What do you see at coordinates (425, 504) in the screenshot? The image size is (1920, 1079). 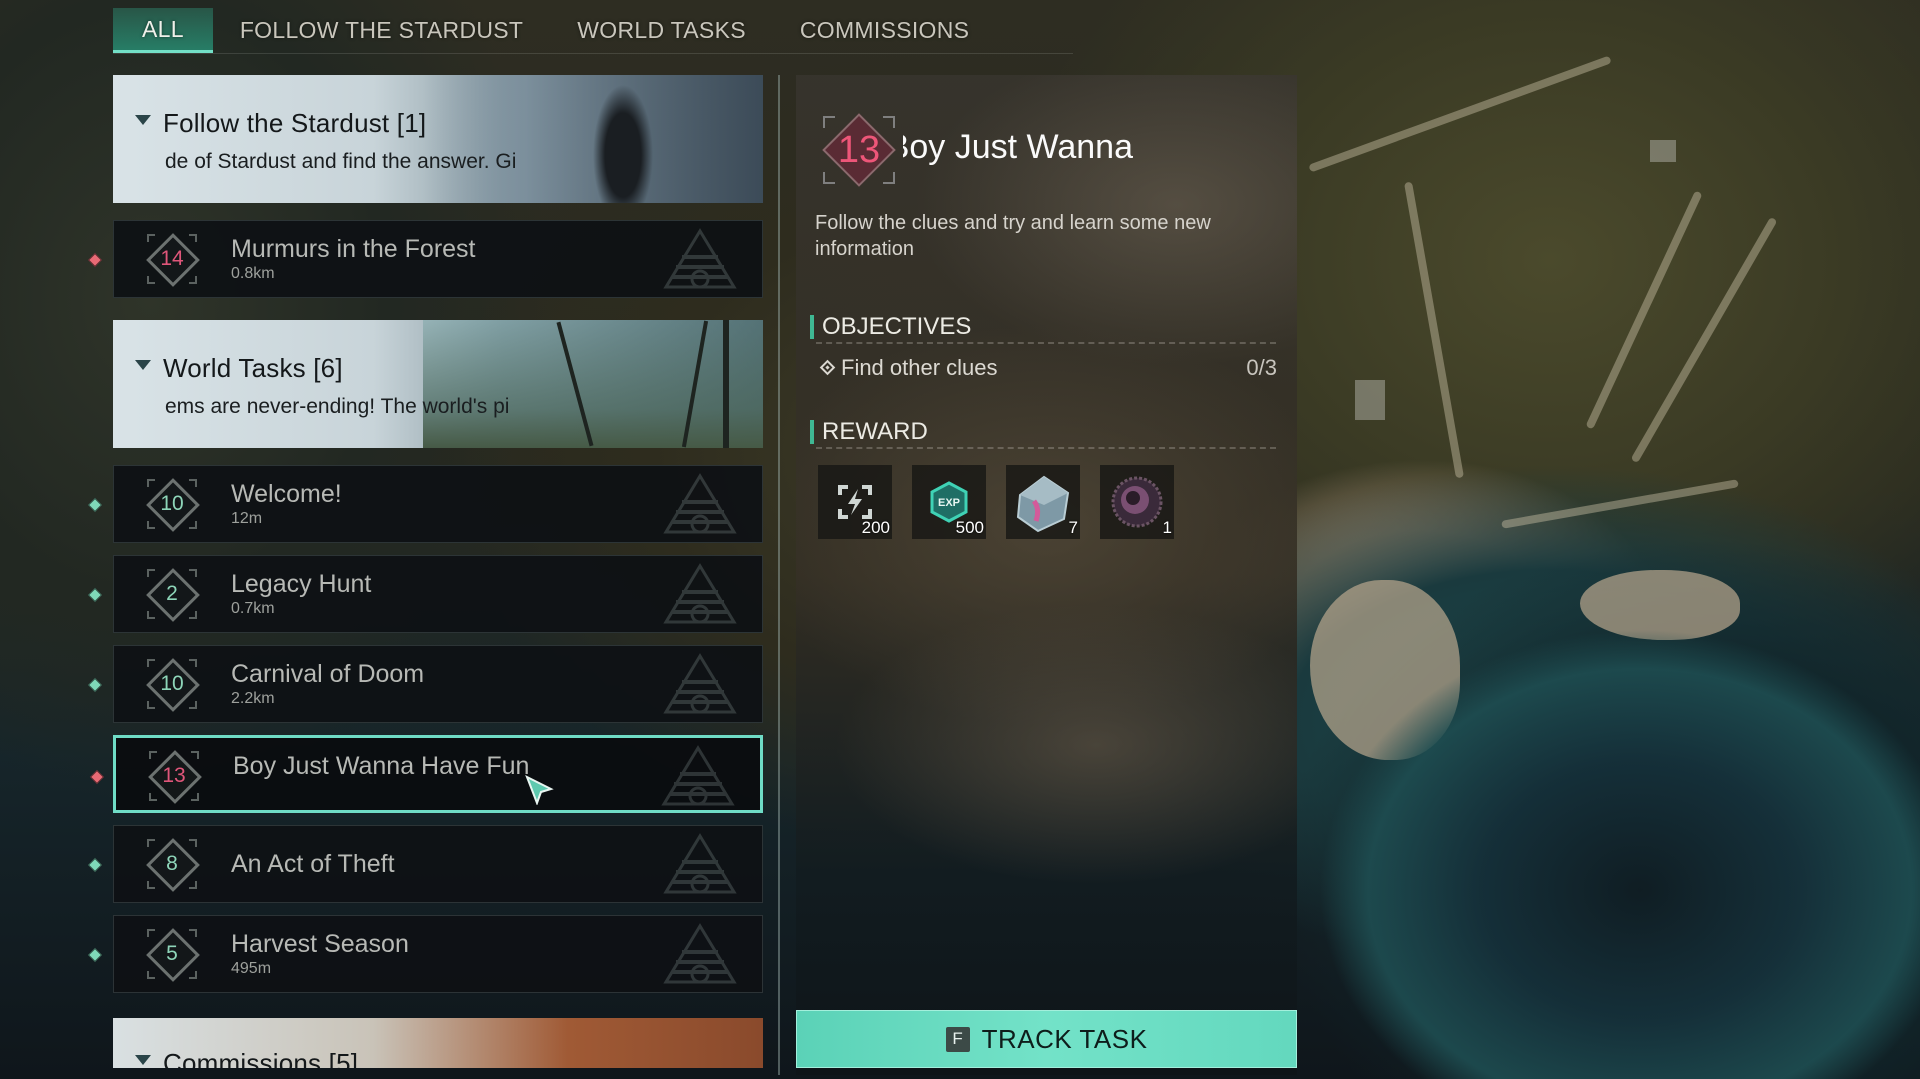 I see `task-row: 10 Welcome! 12m` at bounding box center [425, 504].